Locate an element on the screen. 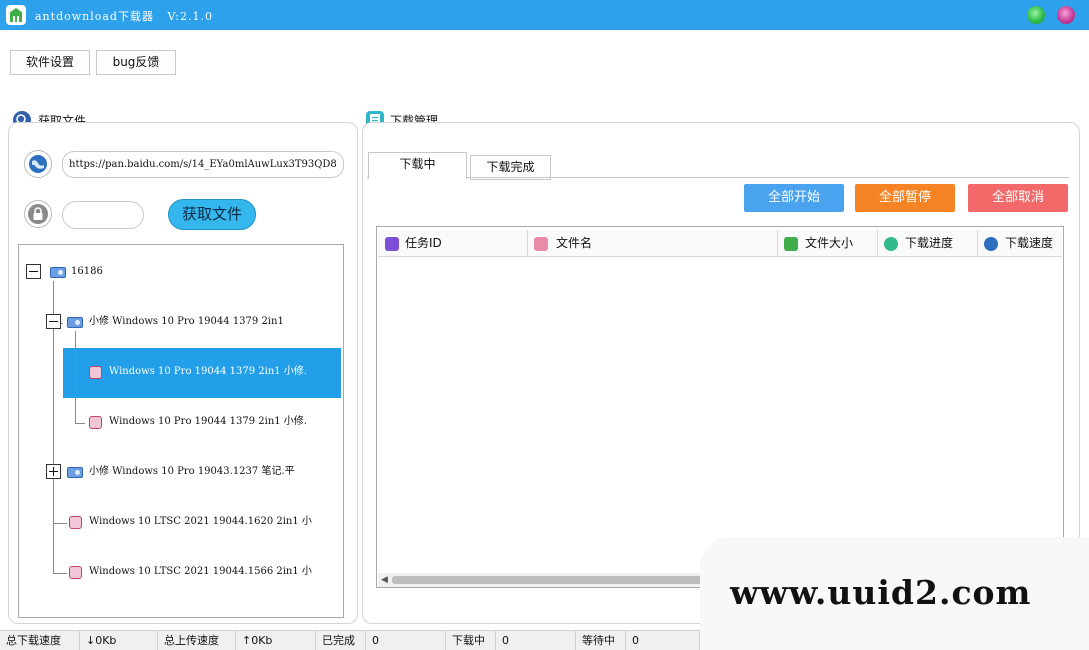 Image resolution: width=1089 pixels, height=650 pixels. downloading-label: 下载中 is located at coordinates (471, 640).